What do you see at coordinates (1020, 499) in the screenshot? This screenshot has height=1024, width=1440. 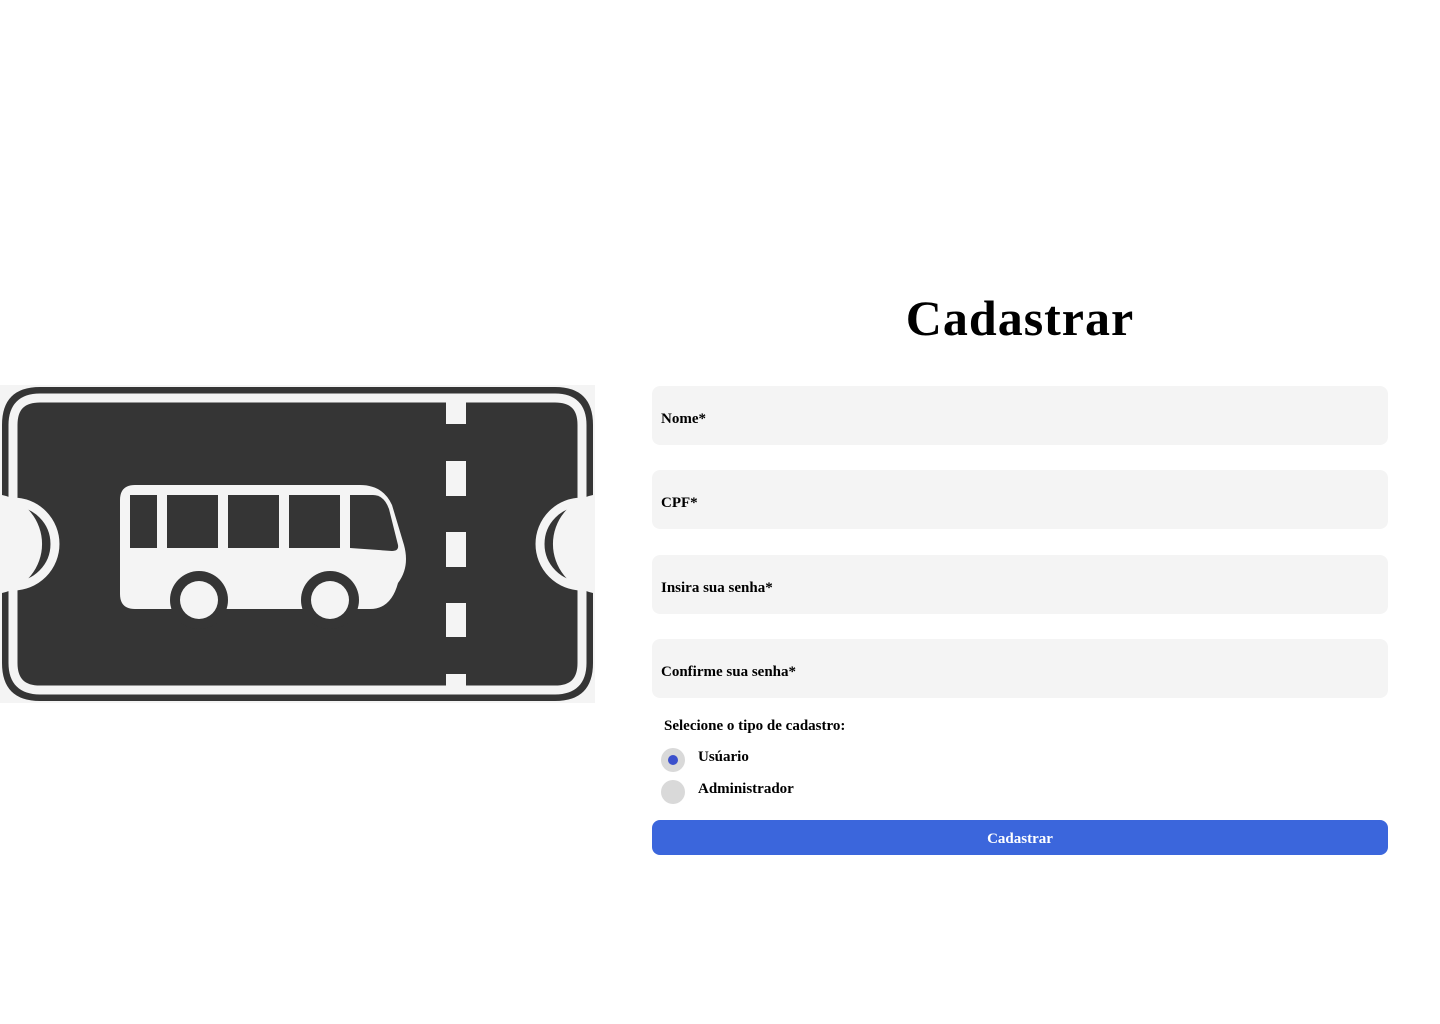 I see `cpf-field: CPF*` at bounding box center [1020, 499].